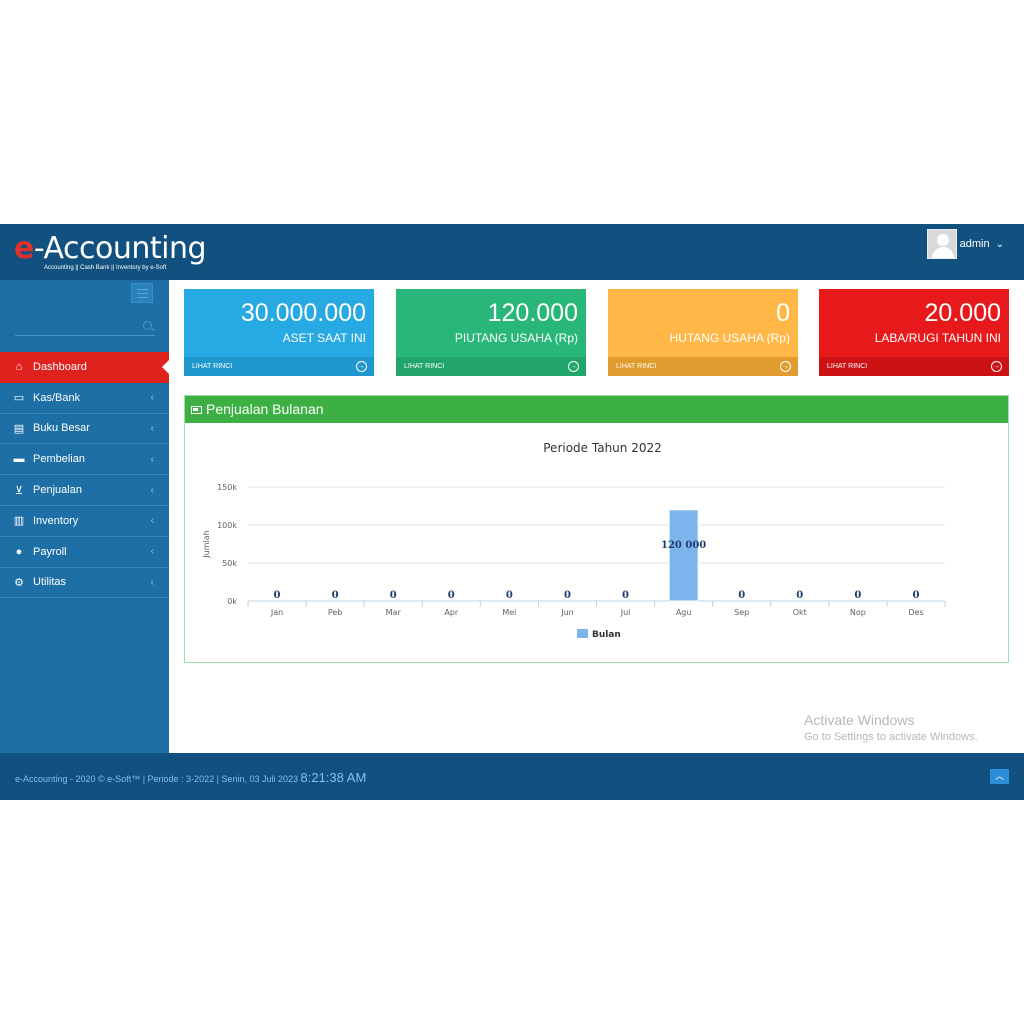 The width and height of the screenshot is (1024, 1024). What do you see at coordinates (915, 612) in the screenshot?
I see `x-tick-label: Des` at bounding box center [915, 612].